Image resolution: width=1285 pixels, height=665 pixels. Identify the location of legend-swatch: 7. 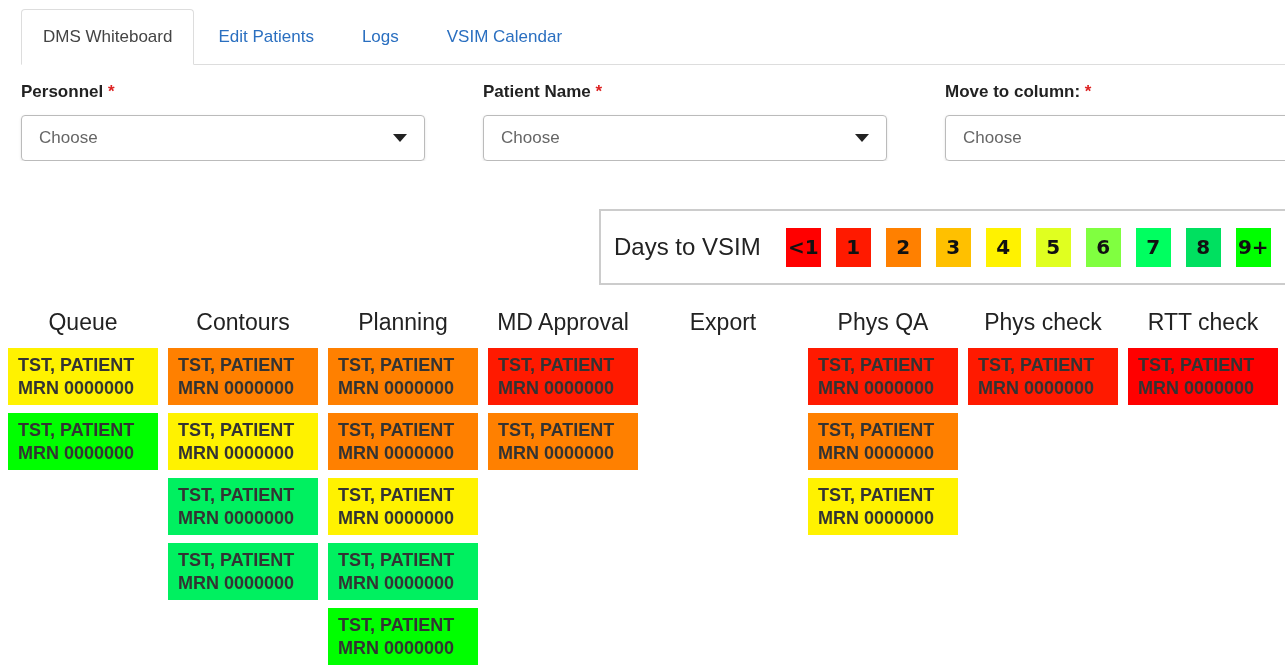
(1153, 247).